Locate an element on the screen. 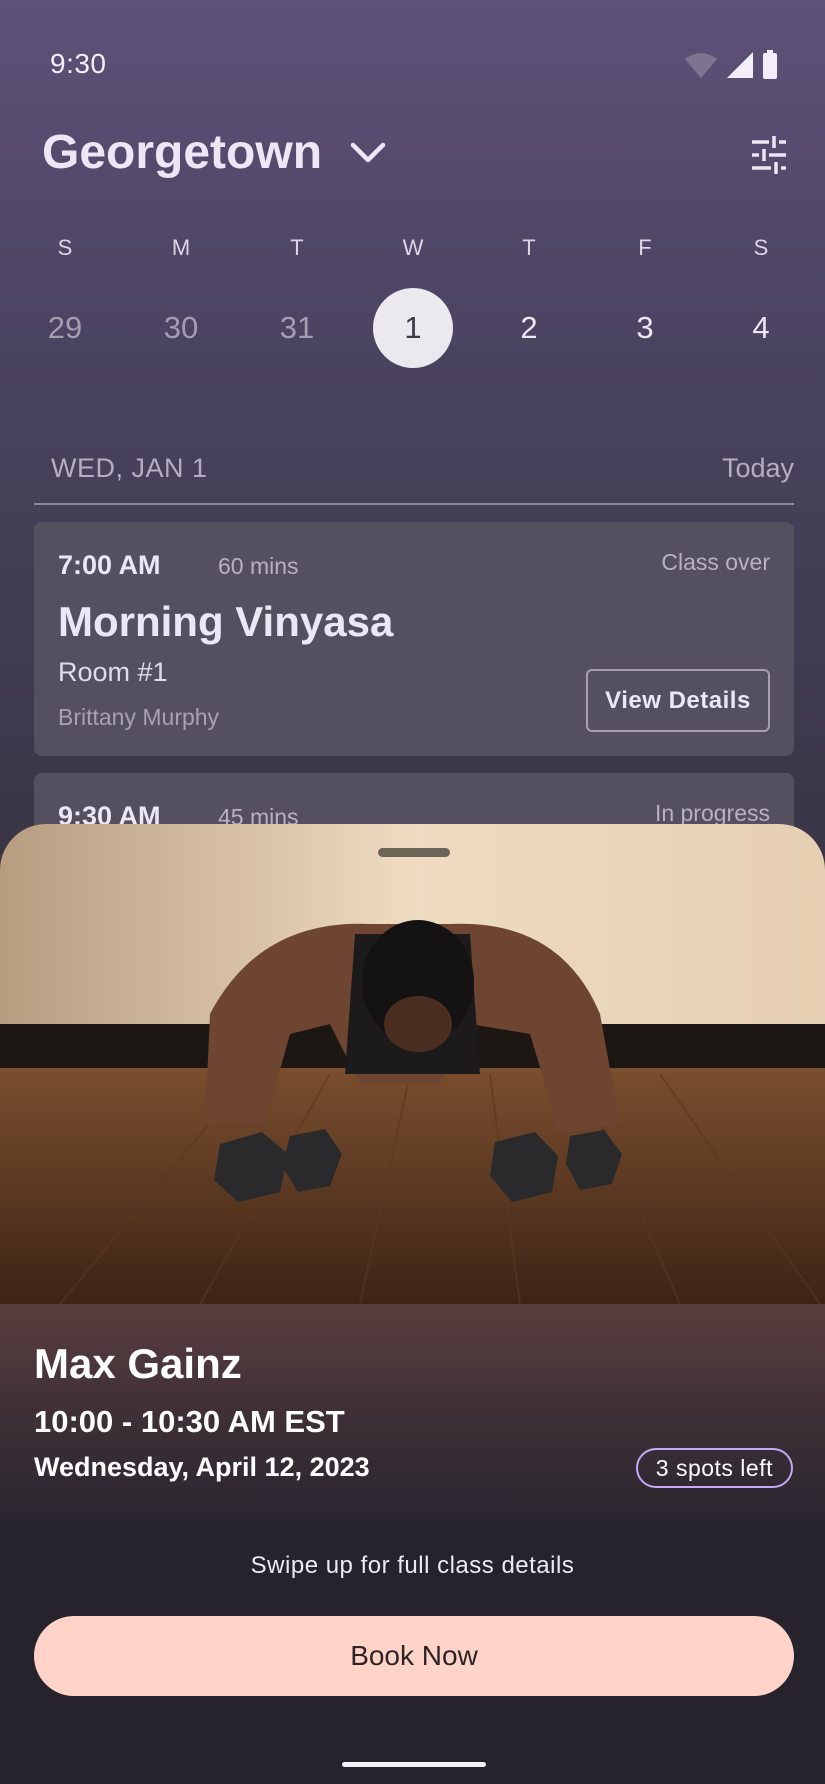 Image resolution: width=825 pixels, height=1784 pixels. wifi-icon is located at coordinates (701, 65).